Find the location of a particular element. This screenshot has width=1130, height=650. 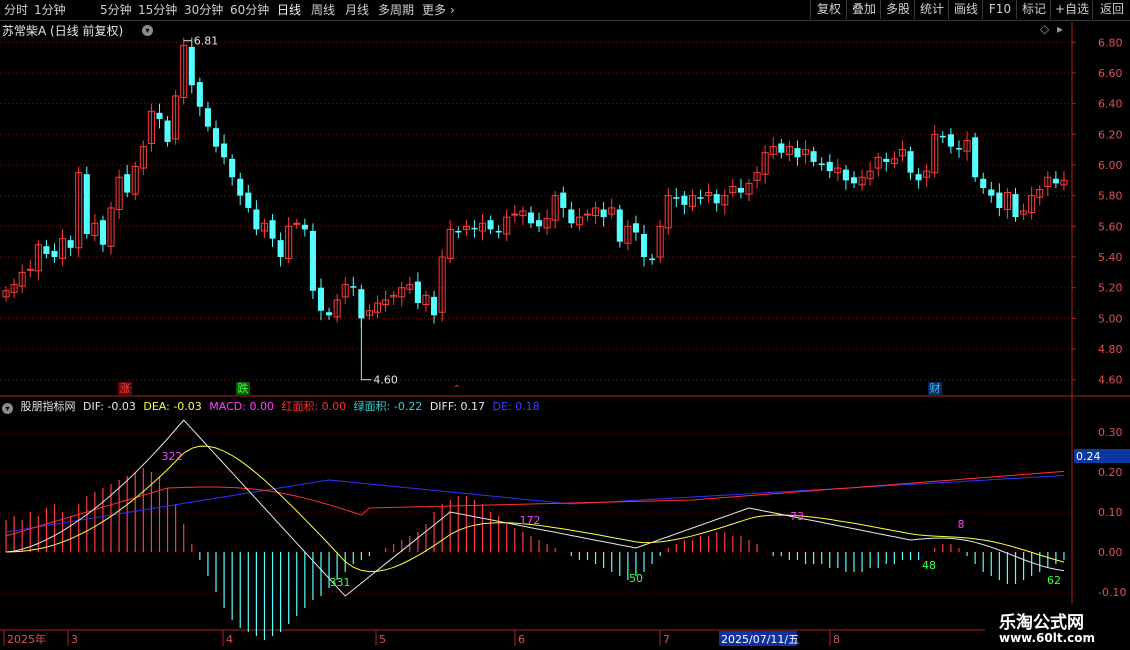

period-tab-60min: 60分钟 is located at coordinates (249, 10).